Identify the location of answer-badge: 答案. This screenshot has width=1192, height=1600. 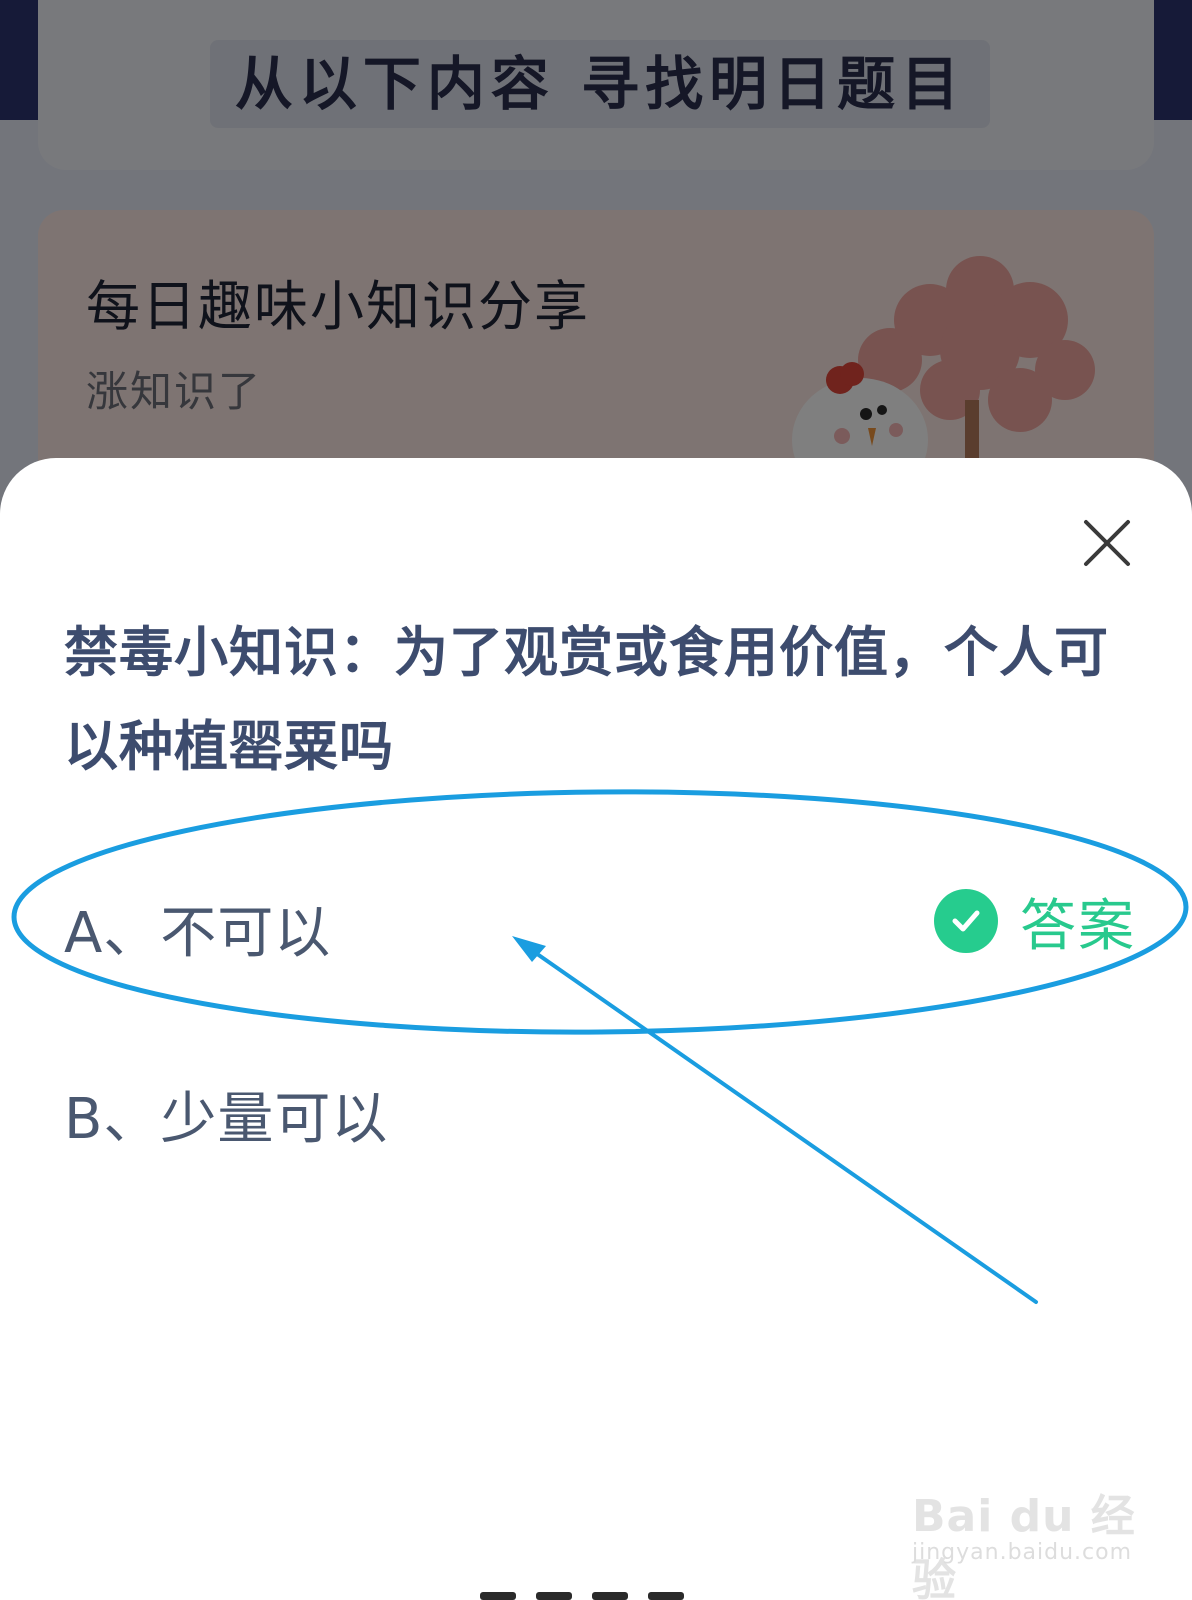
(1035, 922).